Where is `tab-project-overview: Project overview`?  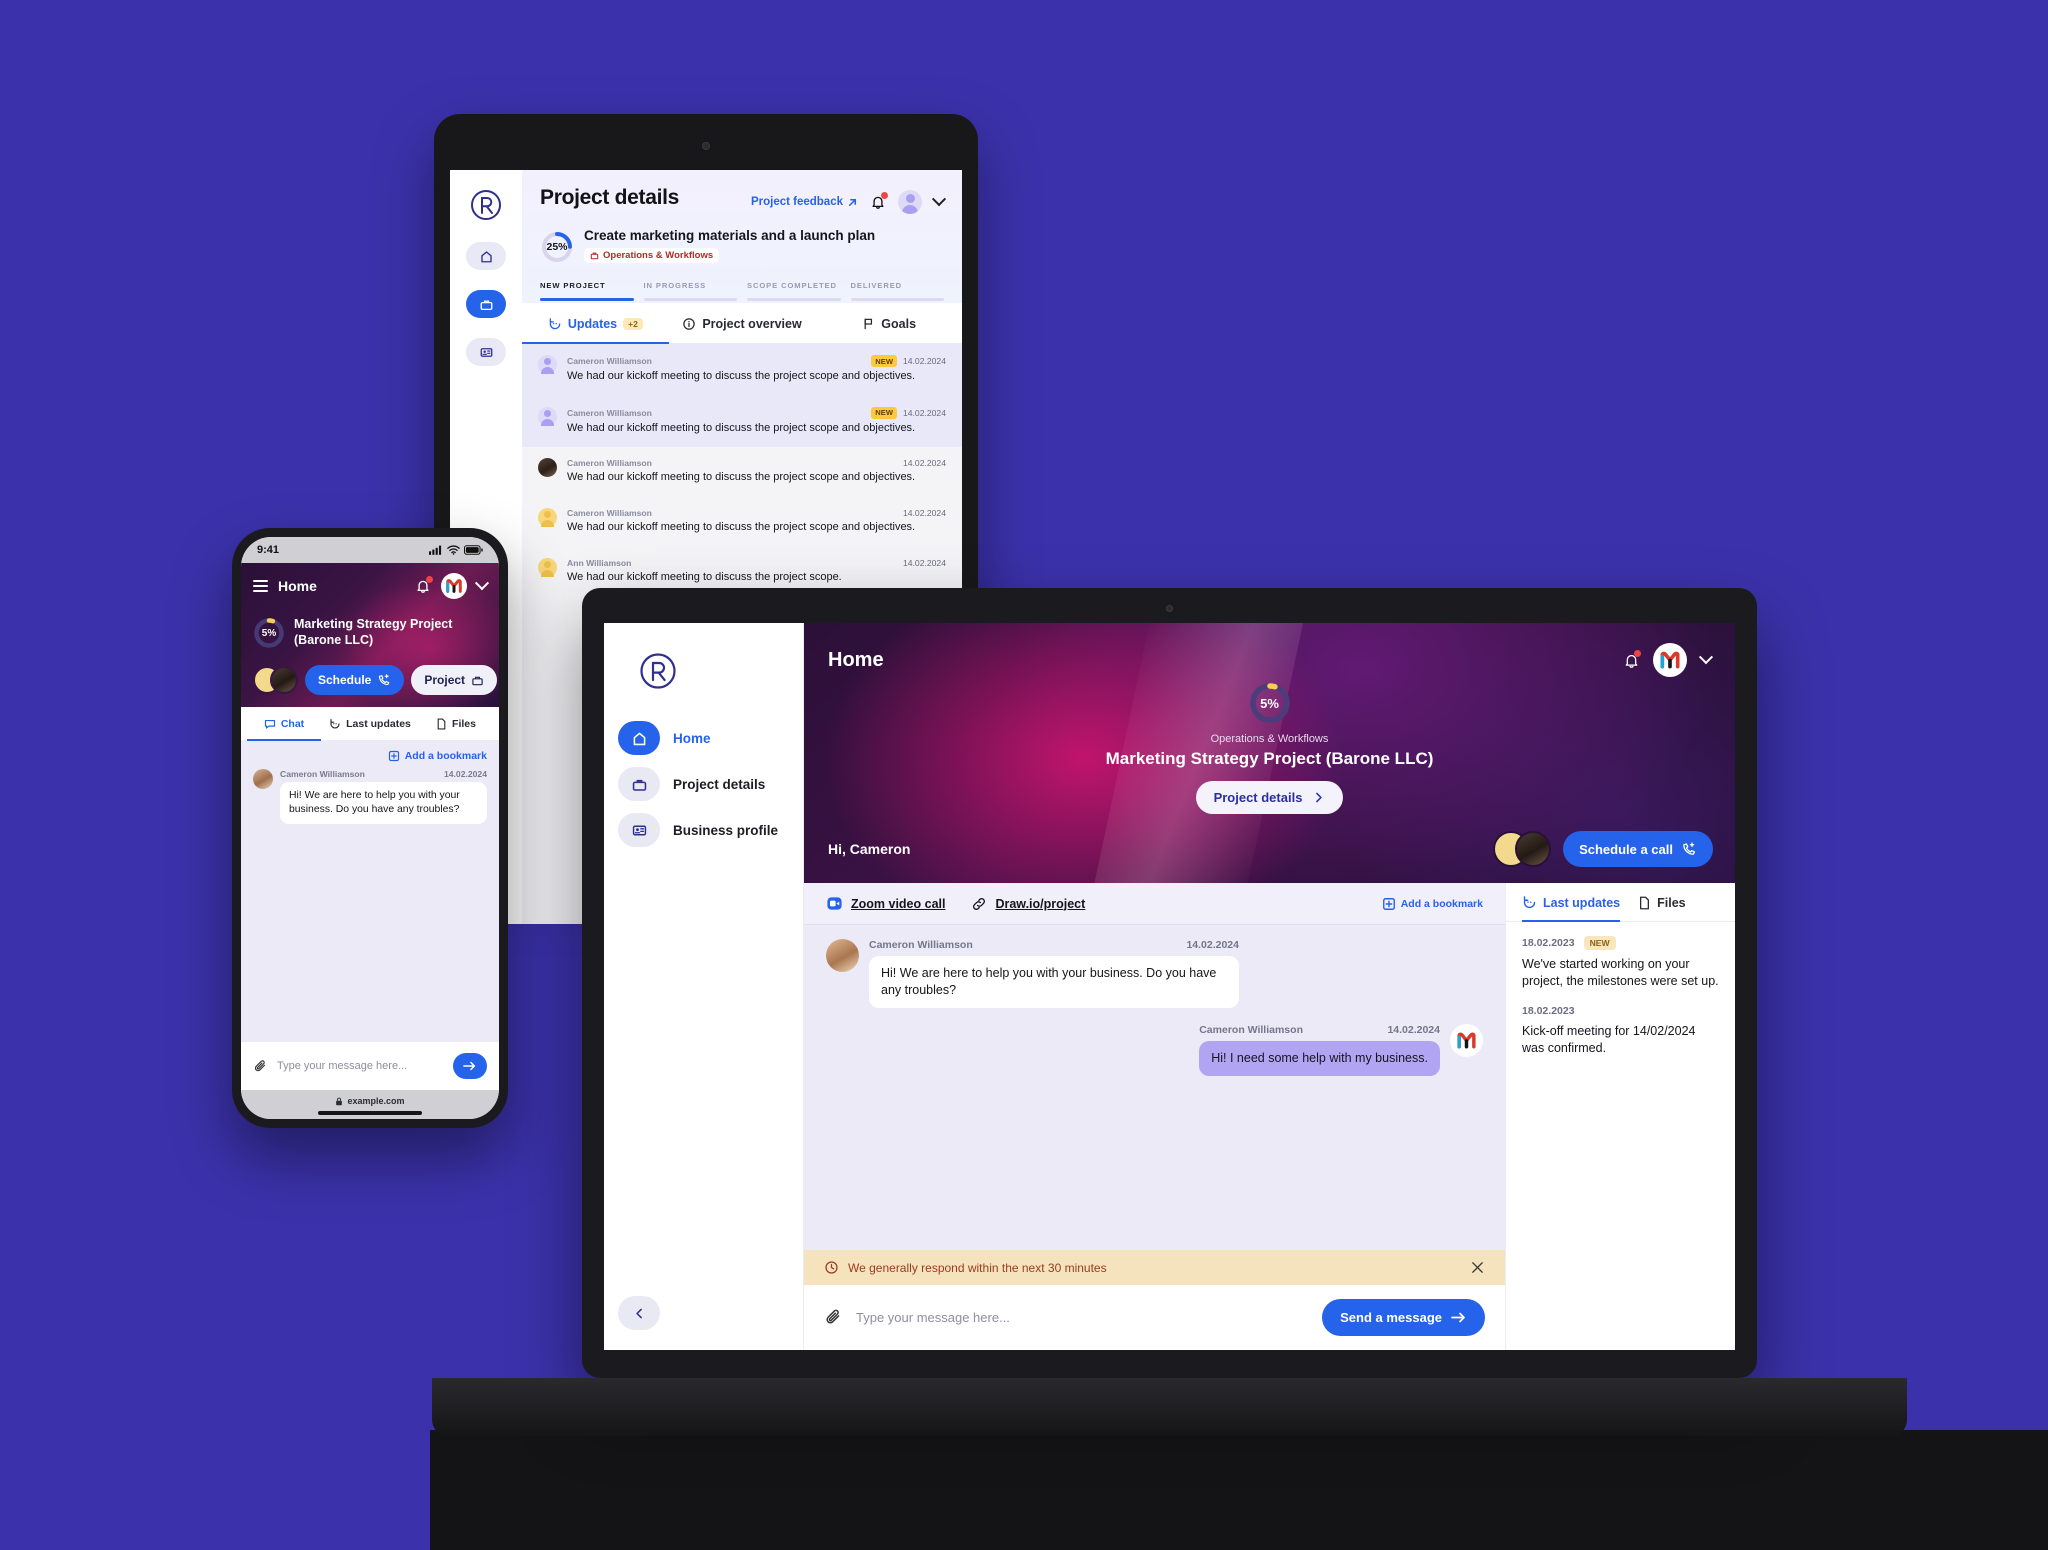 tab-project-overview: Project overview is located at coordinates (742, 323).